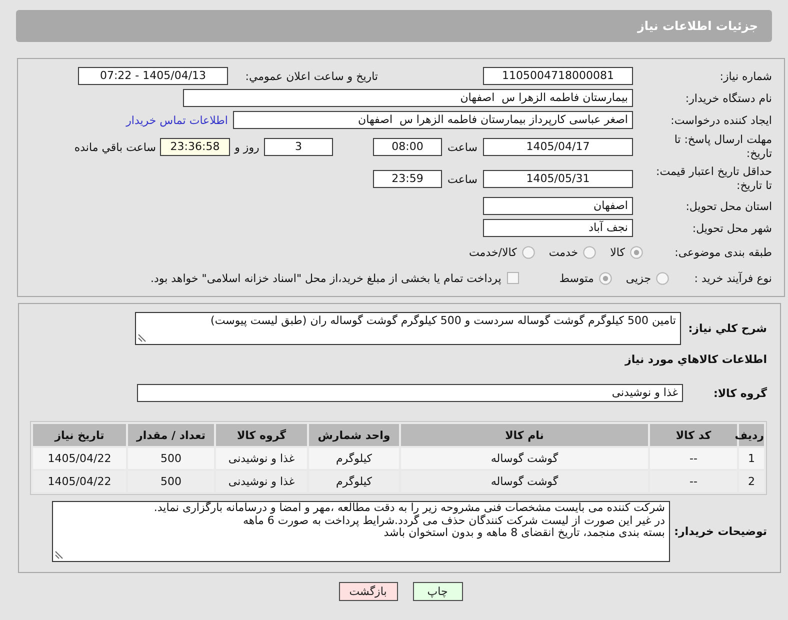 The image size is (788, 620). I want to click on announce-date-field: 1405/04/13 - 07:22, so click(153, 76).